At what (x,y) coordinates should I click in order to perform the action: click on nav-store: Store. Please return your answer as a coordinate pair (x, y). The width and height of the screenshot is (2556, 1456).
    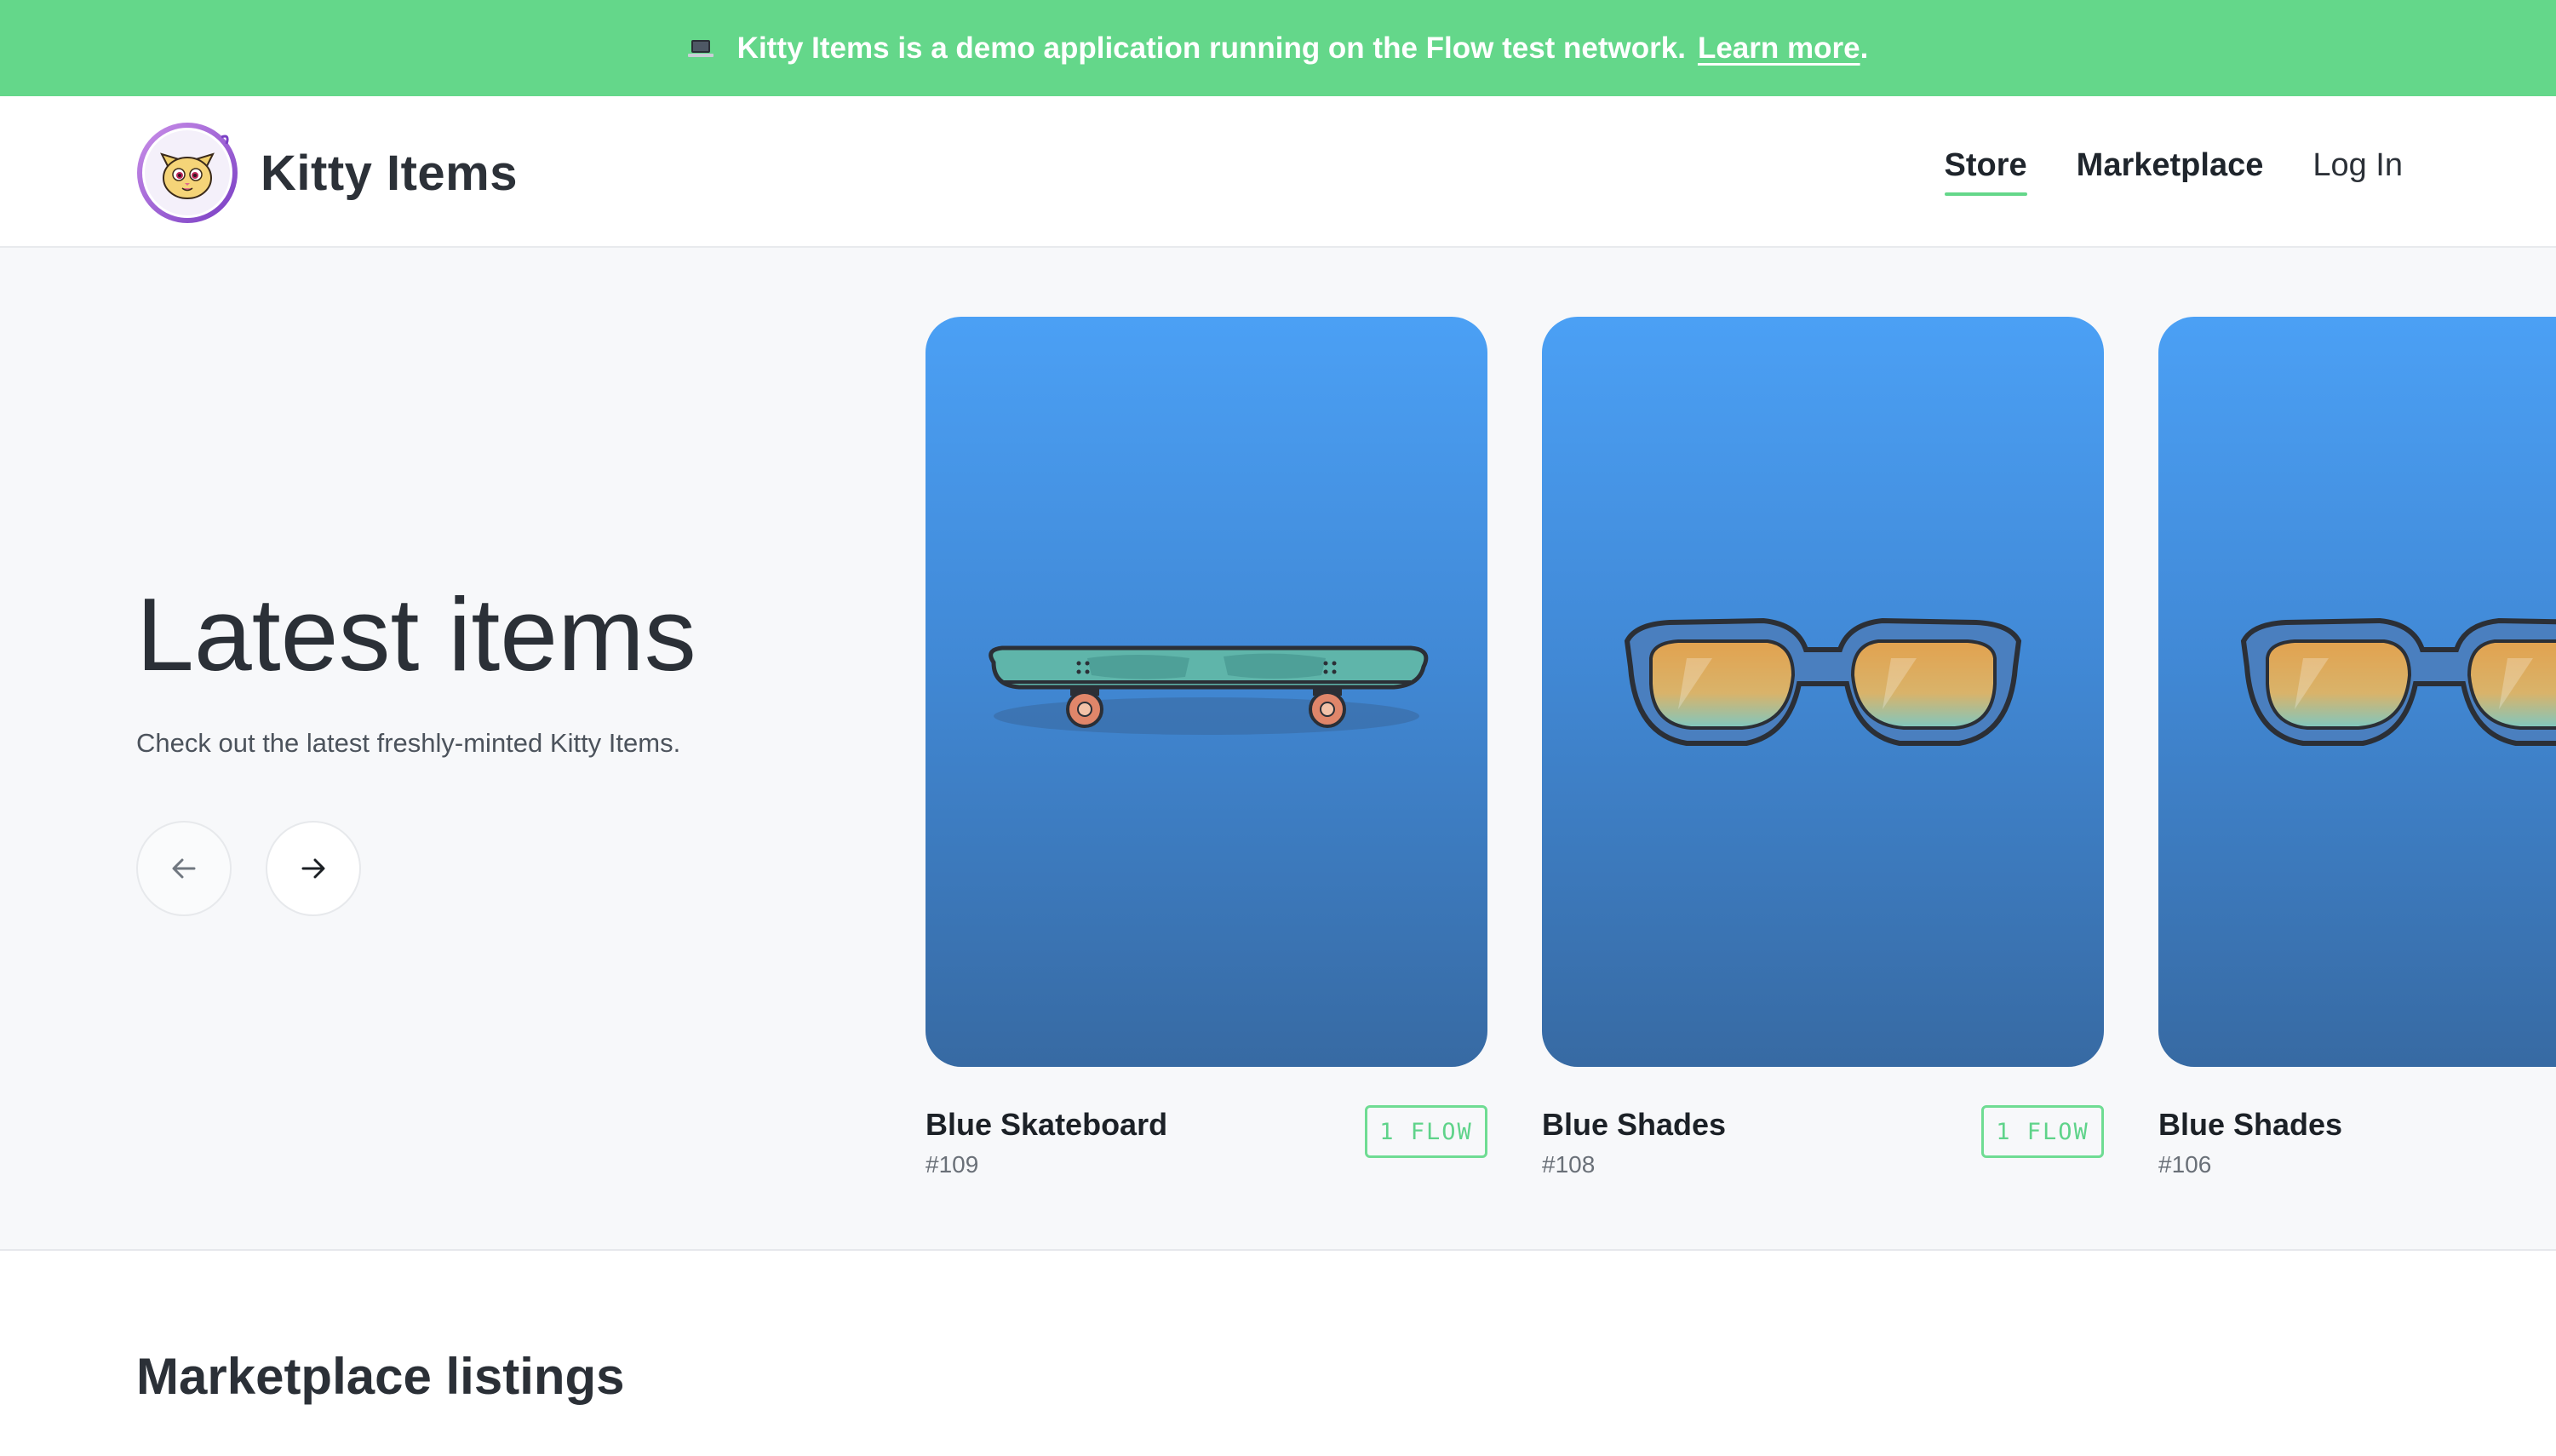
    Looking at the image, I should click on (1985, 171).